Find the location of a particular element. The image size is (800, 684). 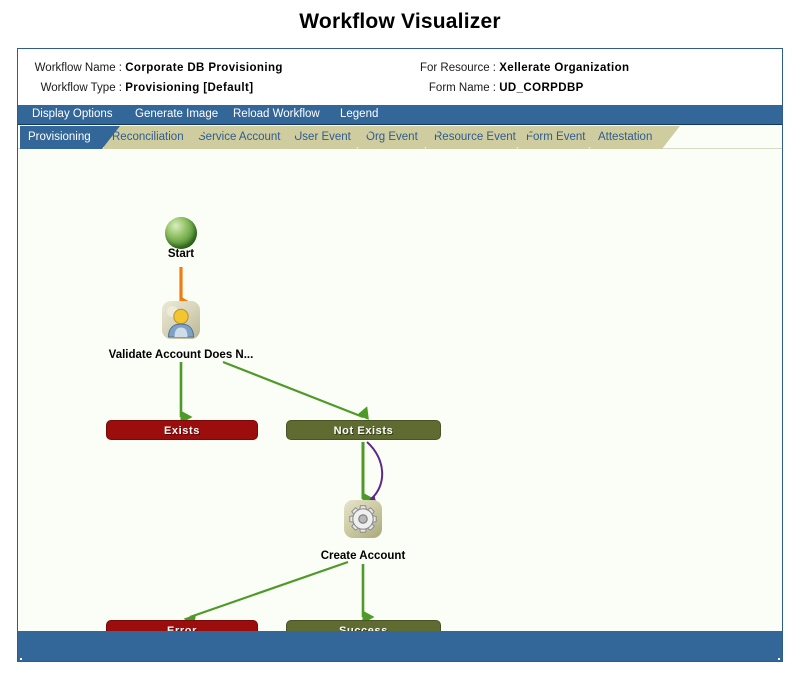

tab-attestation: Attestation is located at coordinates (635, 137).